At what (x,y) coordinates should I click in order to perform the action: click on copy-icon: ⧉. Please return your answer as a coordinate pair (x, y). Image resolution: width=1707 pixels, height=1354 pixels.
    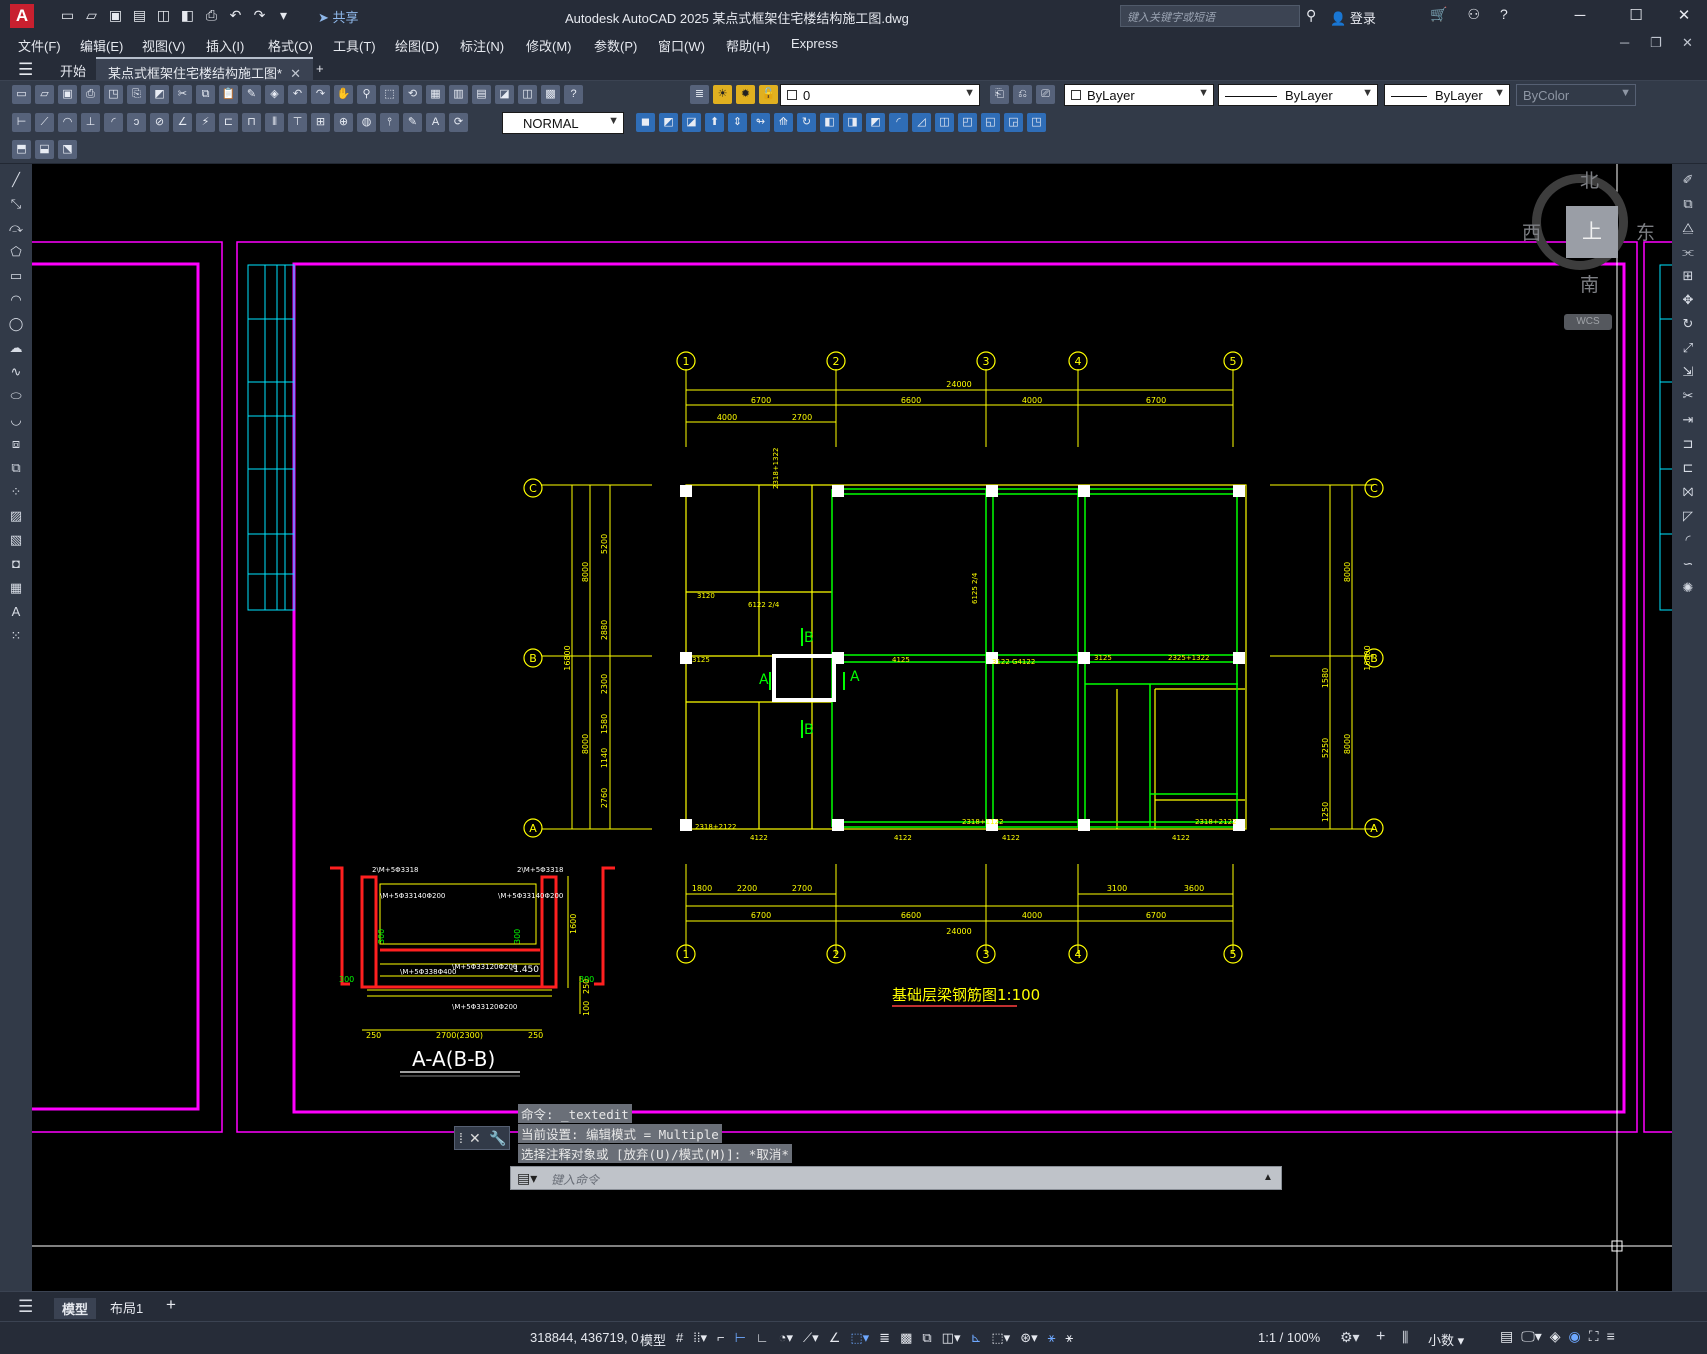
    Looking at the image, I should click on (1688, 205).